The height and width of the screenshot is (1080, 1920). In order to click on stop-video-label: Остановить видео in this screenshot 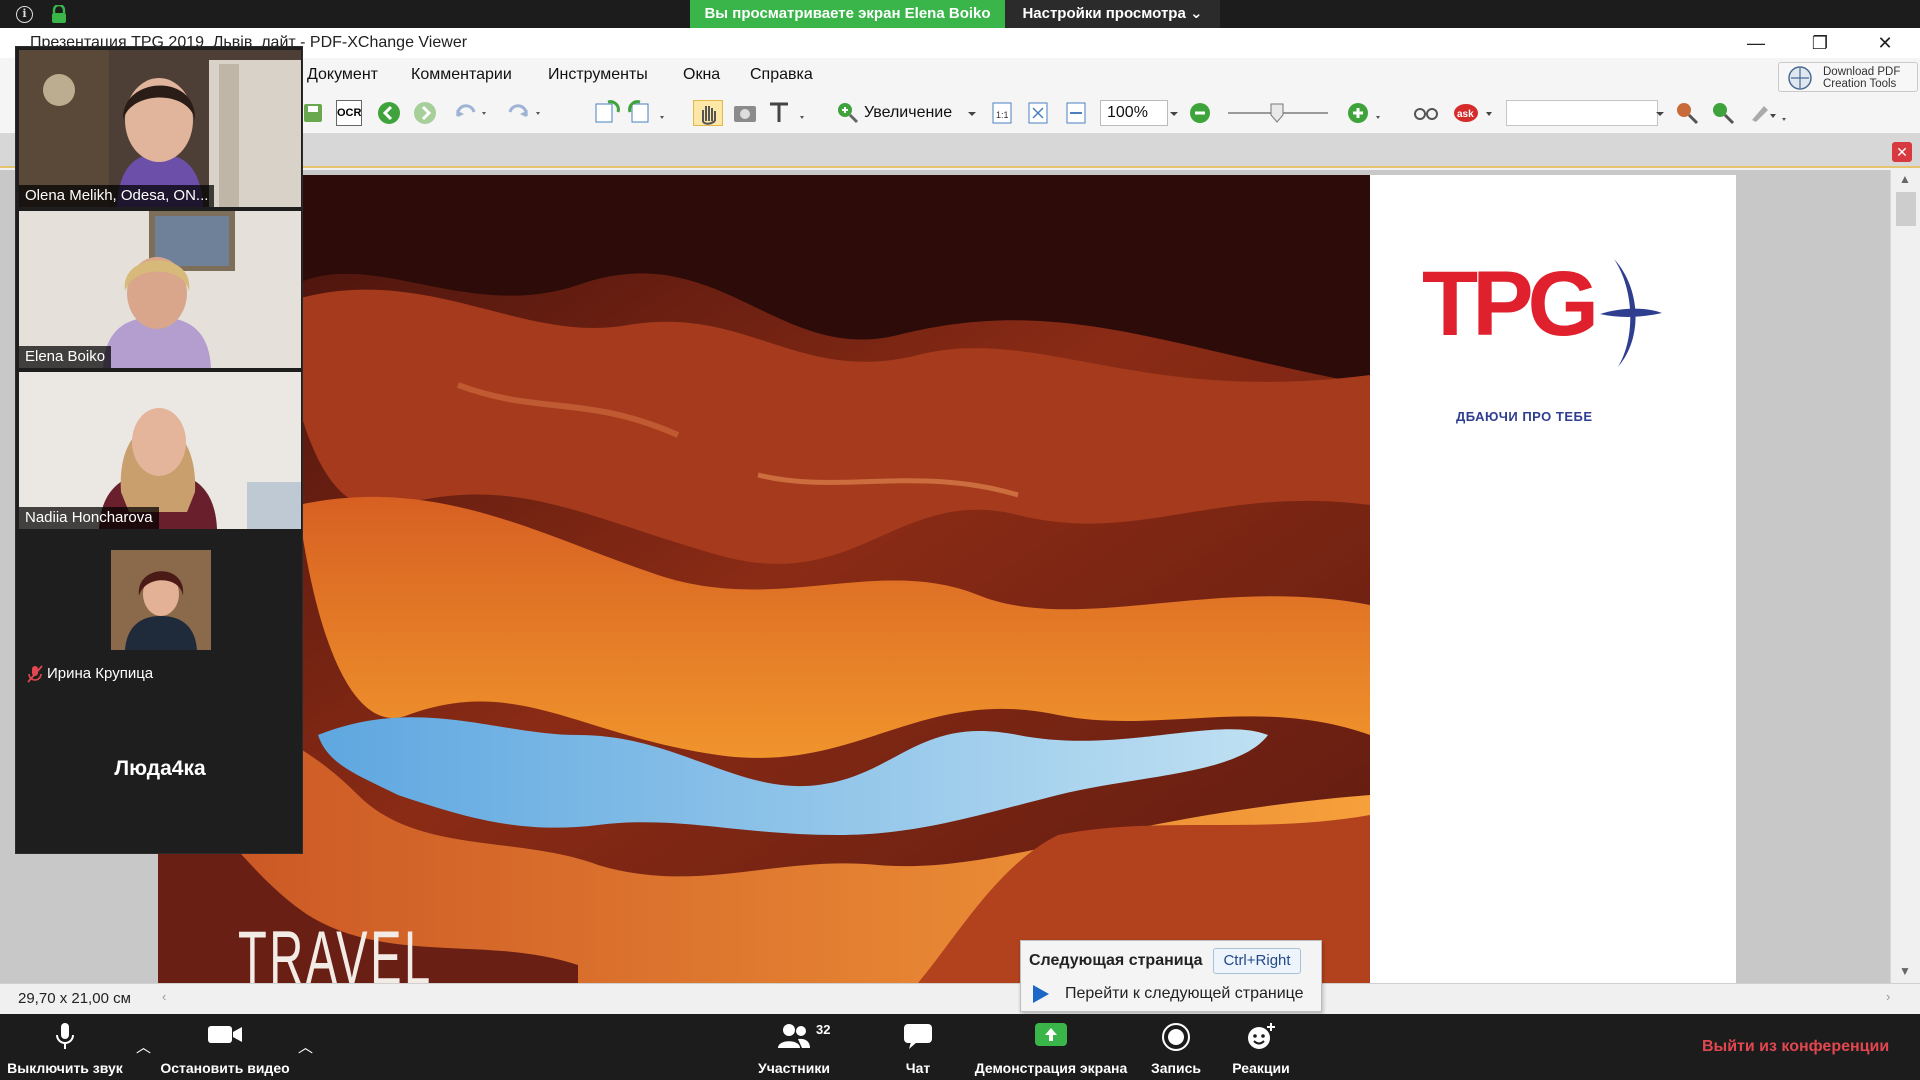, I will do `click(225, 1068)`.